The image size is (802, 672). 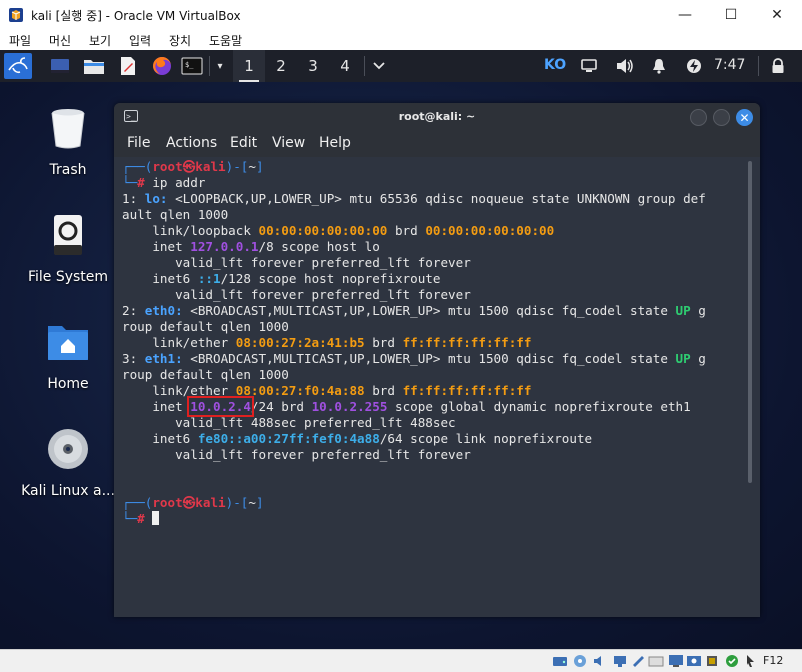 I want to click on firefox-launcher, so click(x=162, y=66).